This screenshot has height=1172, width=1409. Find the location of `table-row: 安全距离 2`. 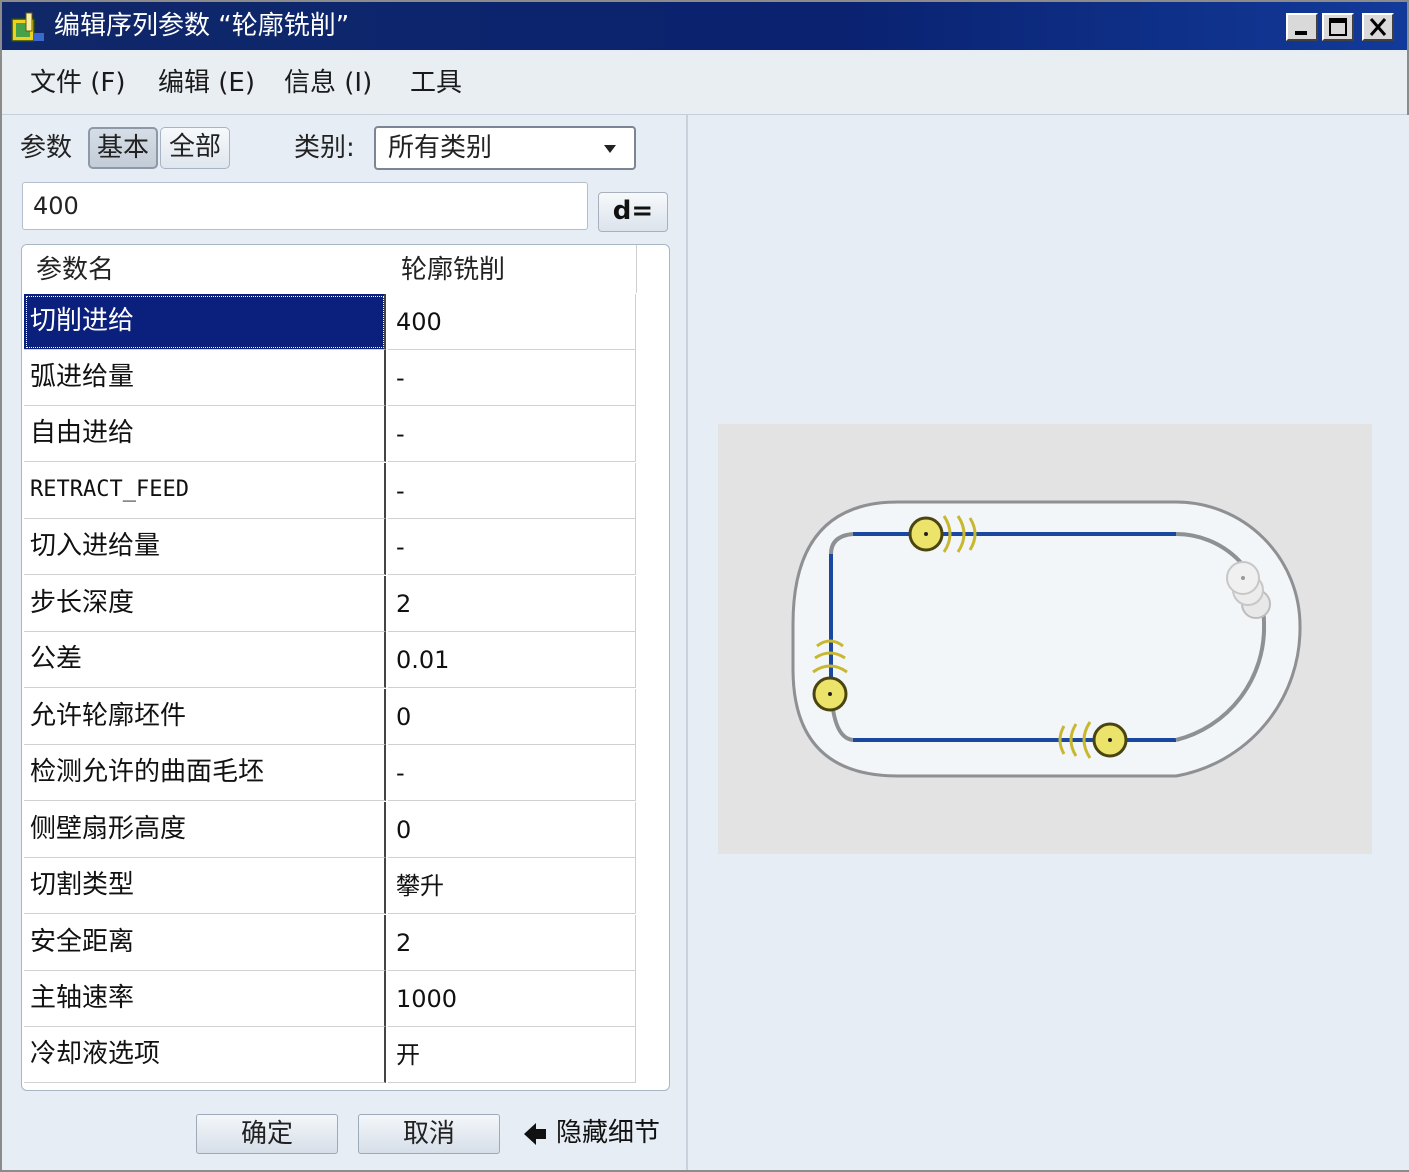

table-row: 安全距离 2 is located at coordinates (331, 943).